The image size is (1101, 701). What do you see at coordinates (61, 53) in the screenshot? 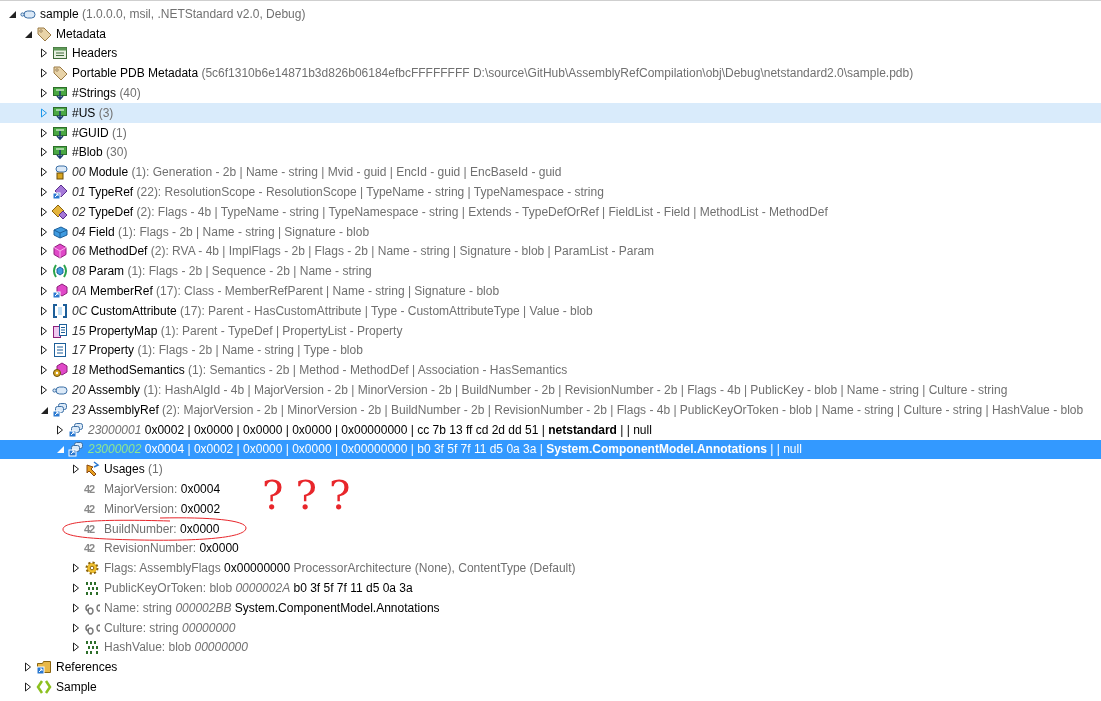
I see `tree-row: Headers` at bounding box center [61, 53].